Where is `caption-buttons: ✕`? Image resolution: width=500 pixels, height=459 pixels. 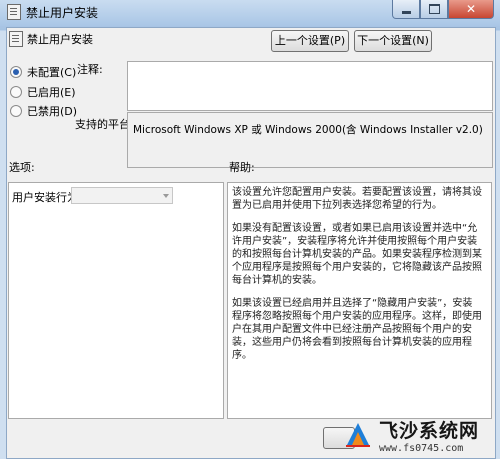 caption-buttons: ✕ is located at coordinates (443, 9).